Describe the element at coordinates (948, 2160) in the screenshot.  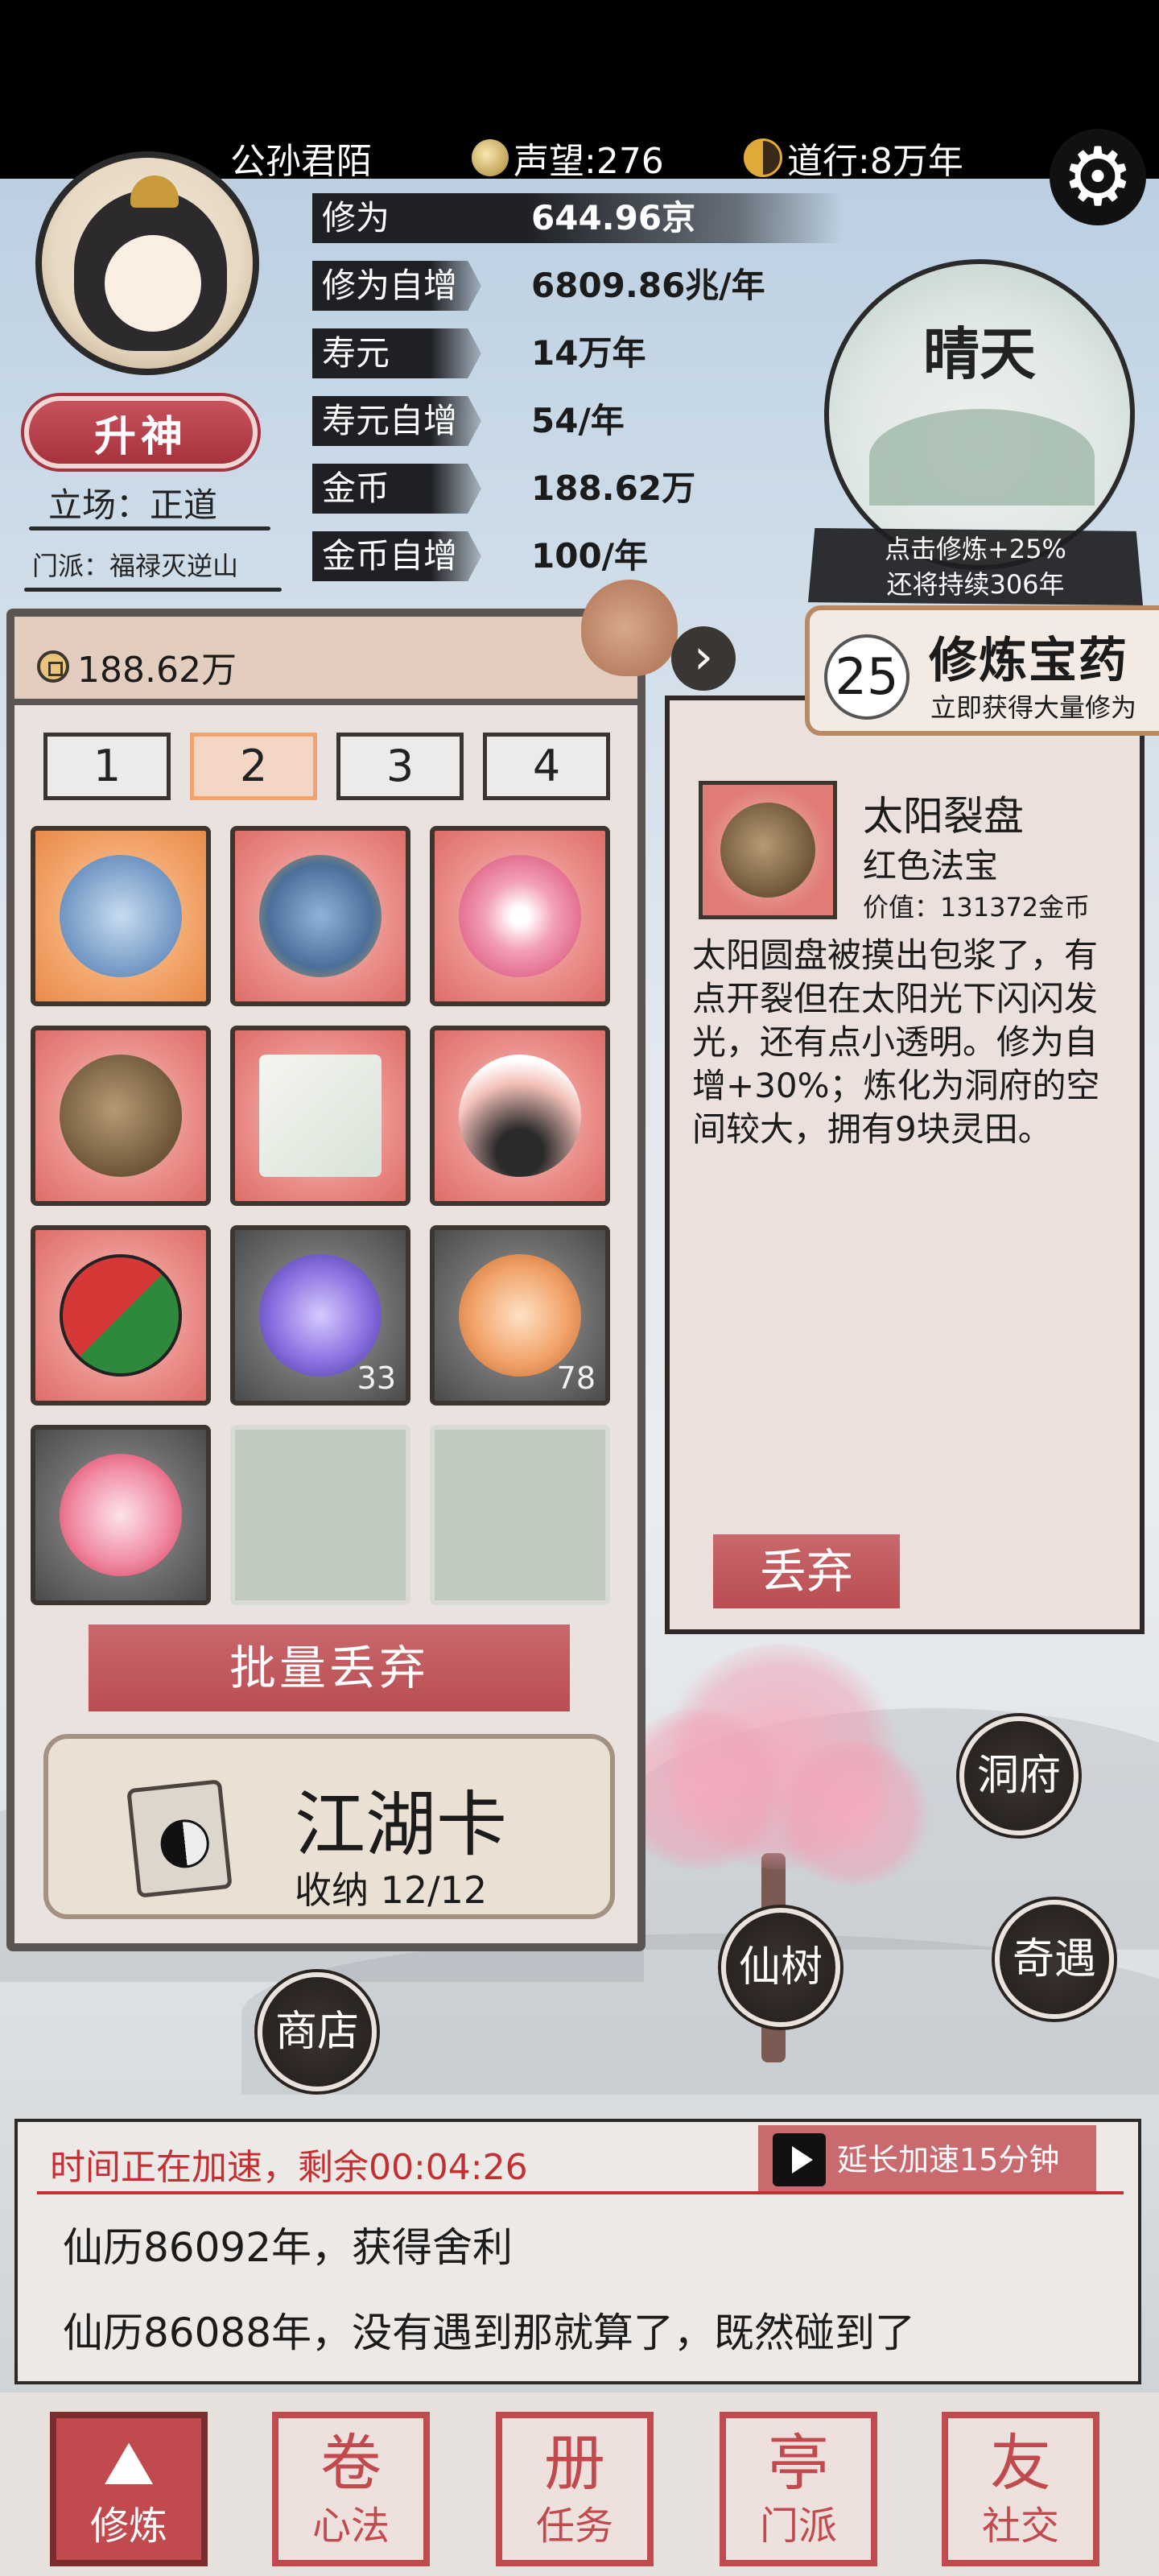
I see `extend-speed-label: 延长加速15分钟` at that location.